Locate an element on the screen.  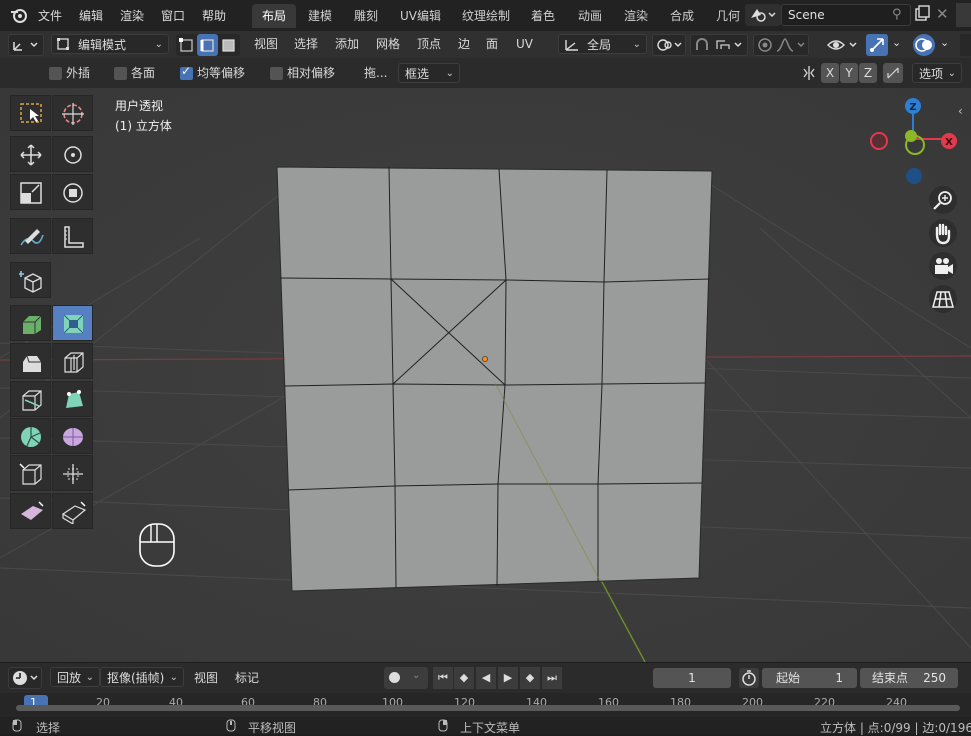
tool-inset-faces is located at coordinates (72, 323).